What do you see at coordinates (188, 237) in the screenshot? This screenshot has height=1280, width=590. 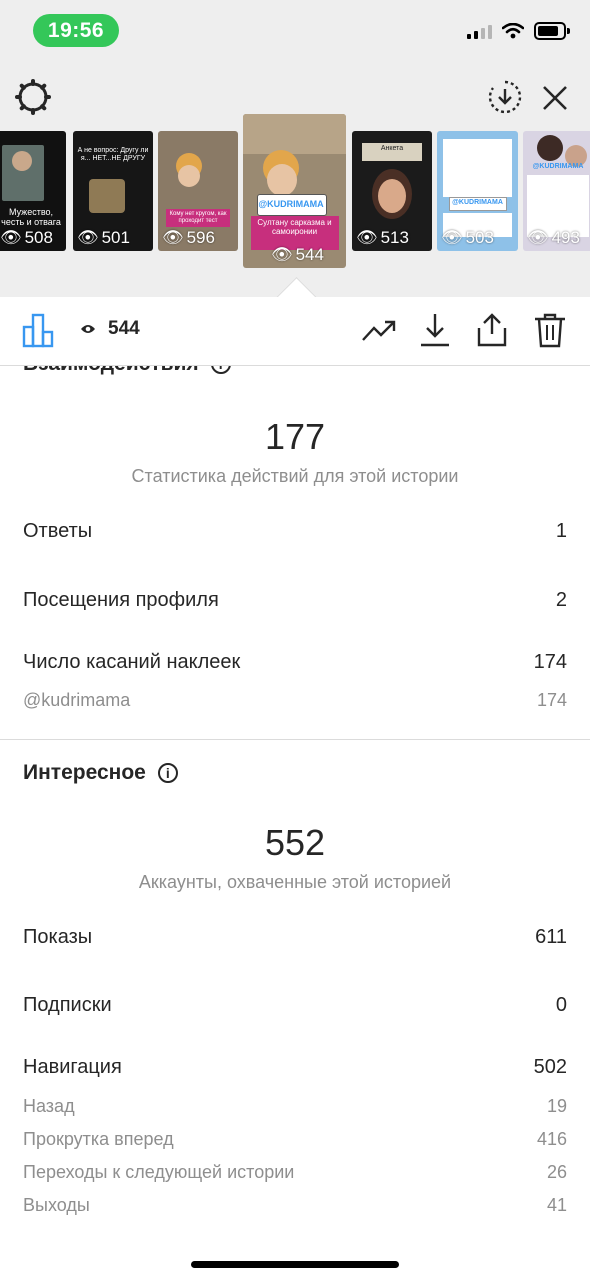 I see `thumbnail-views: 👁 596` at bounding box center [188, 237].